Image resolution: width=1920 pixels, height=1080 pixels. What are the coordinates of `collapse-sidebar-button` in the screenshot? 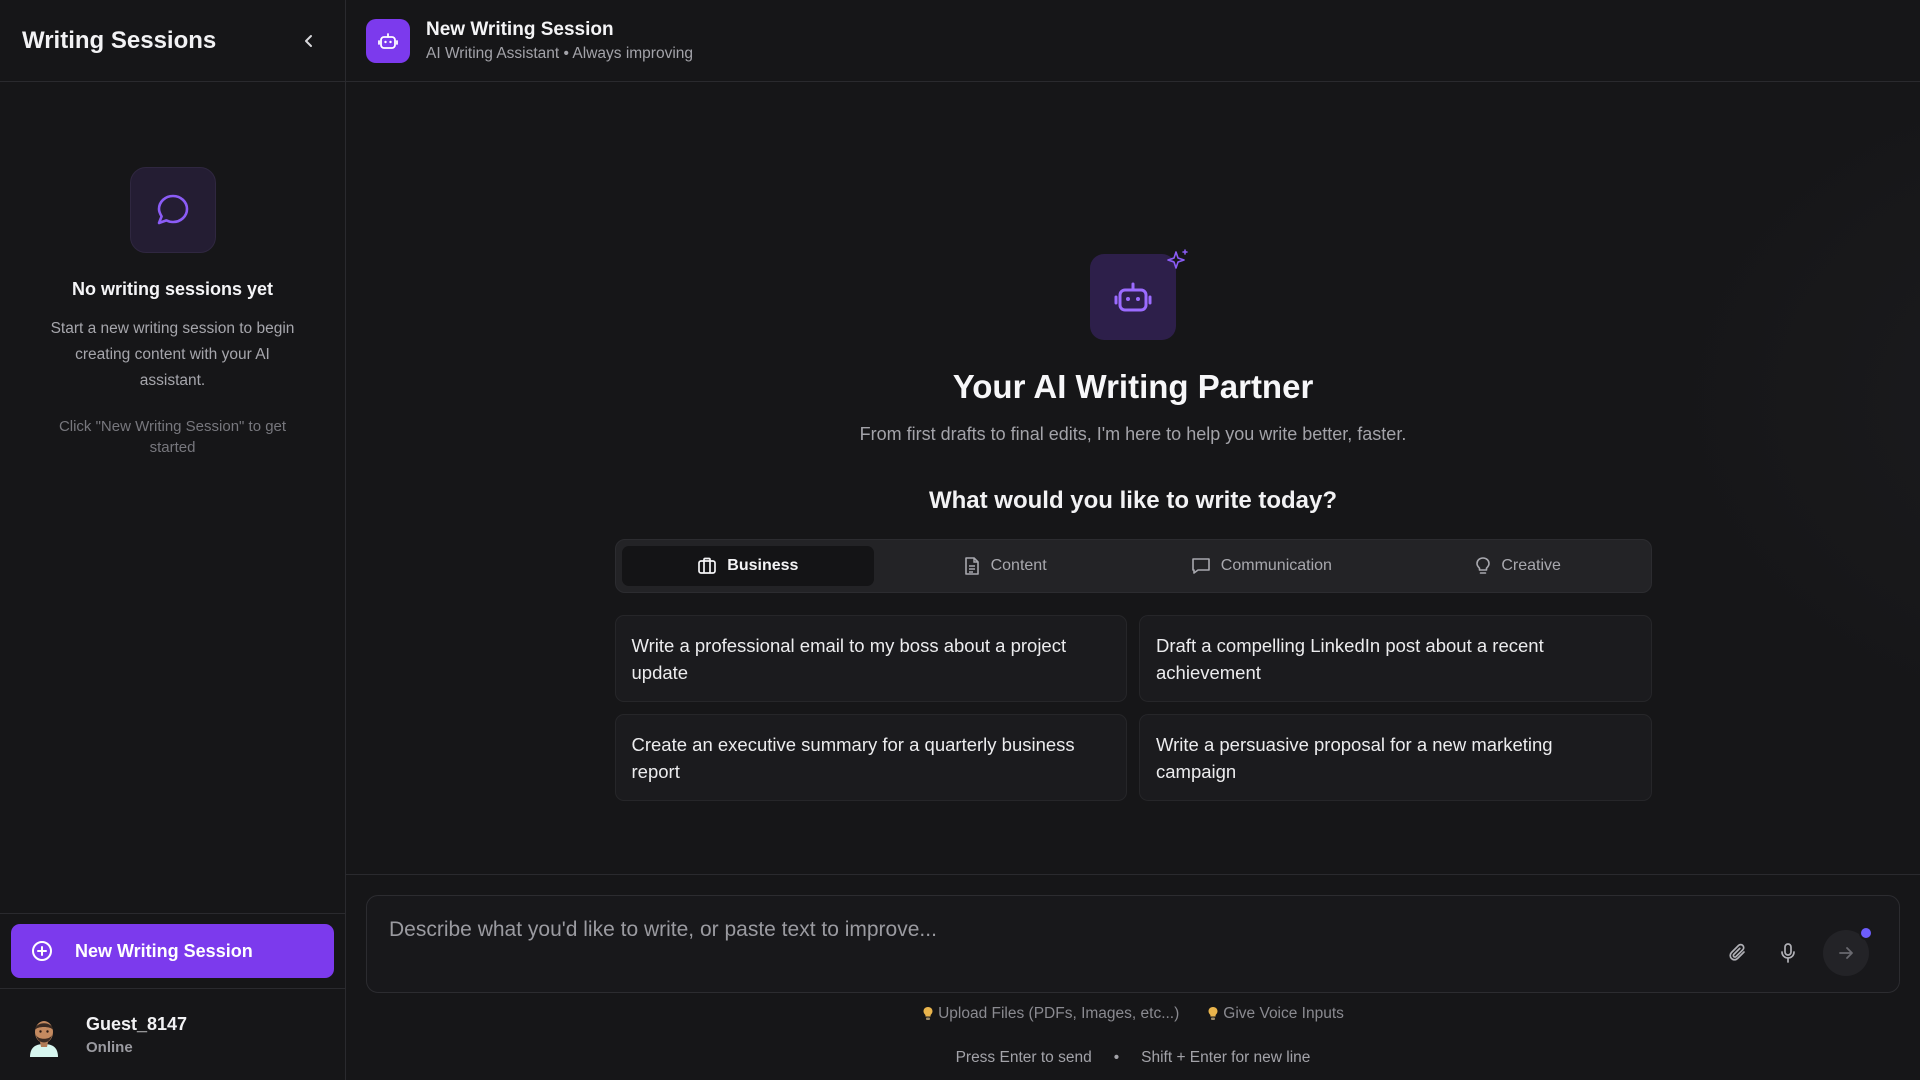 It's located at (309, 41).